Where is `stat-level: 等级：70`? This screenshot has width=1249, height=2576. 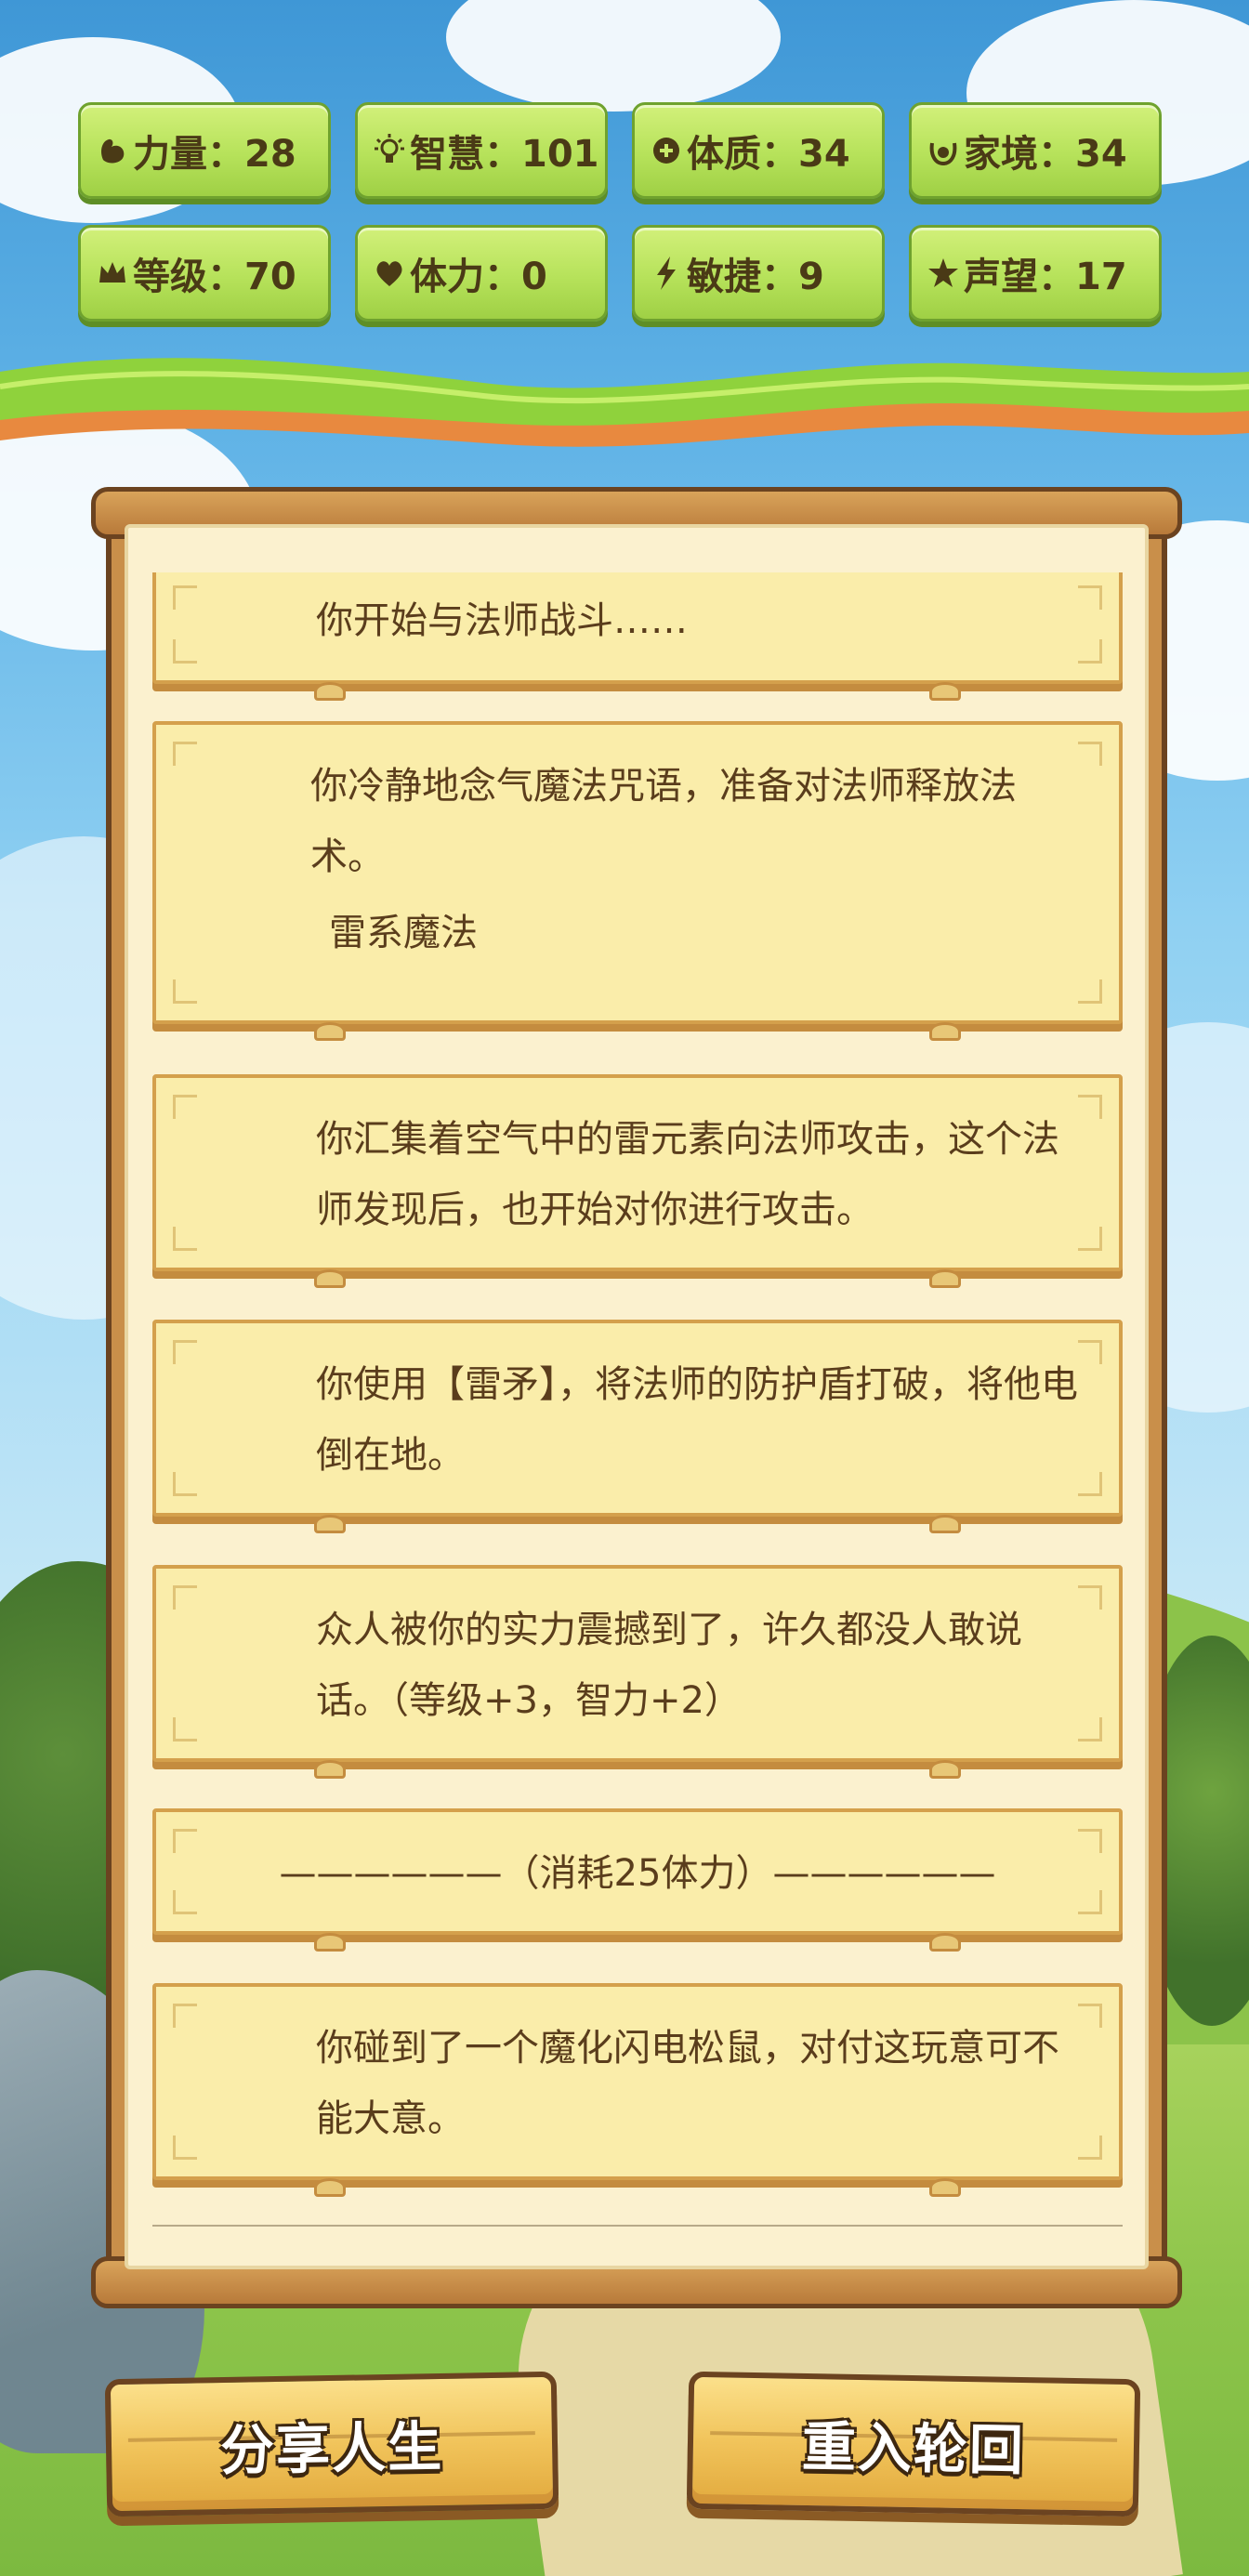 stat-level: 等级：70 is located at coordinates (204, 273).